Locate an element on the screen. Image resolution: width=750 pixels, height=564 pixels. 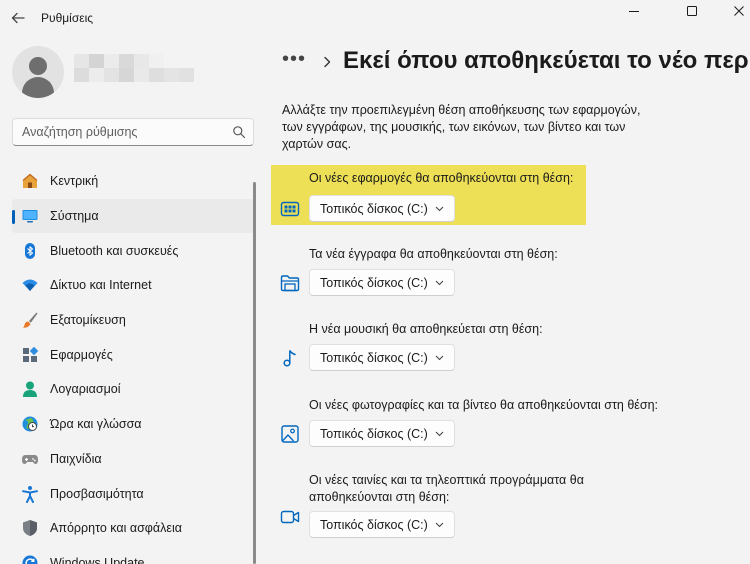
gamepad-icon is located at coordinates (30, 459).